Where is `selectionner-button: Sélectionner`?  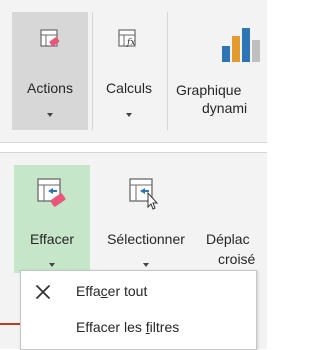
selectionner-button: Sélectionner is located at coordinates (146, 219).